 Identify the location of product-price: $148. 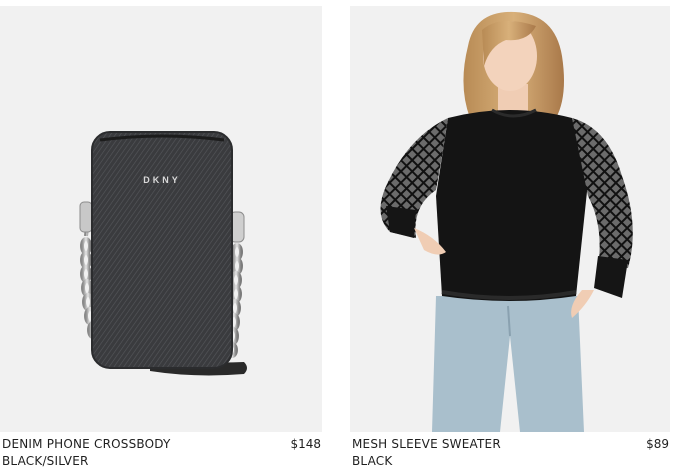
(305, 444).